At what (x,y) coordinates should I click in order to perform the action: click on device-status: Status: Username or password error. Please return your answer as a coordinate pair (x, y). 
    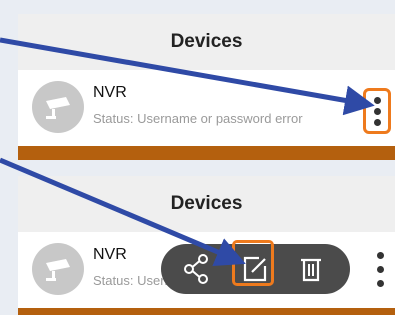
    Looking at the image, I should click on (198, 118).